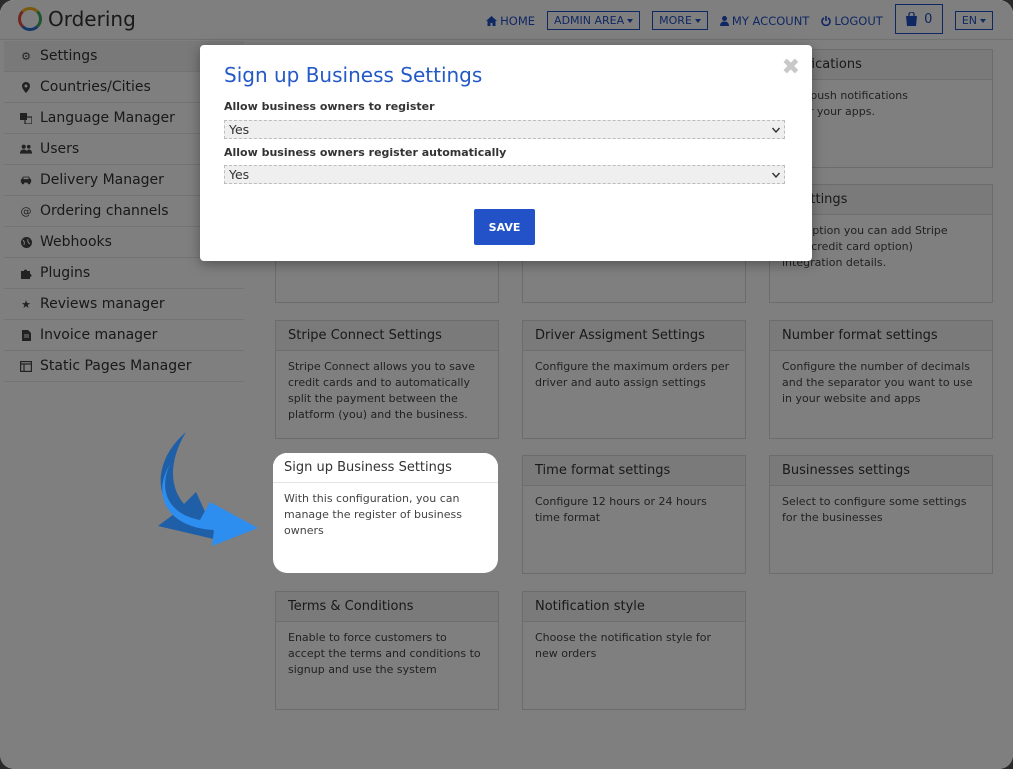 The height and width of the screenshot is (769, 1013). I want to click on allow-auto-register-select: Yes, so click(504, 174).